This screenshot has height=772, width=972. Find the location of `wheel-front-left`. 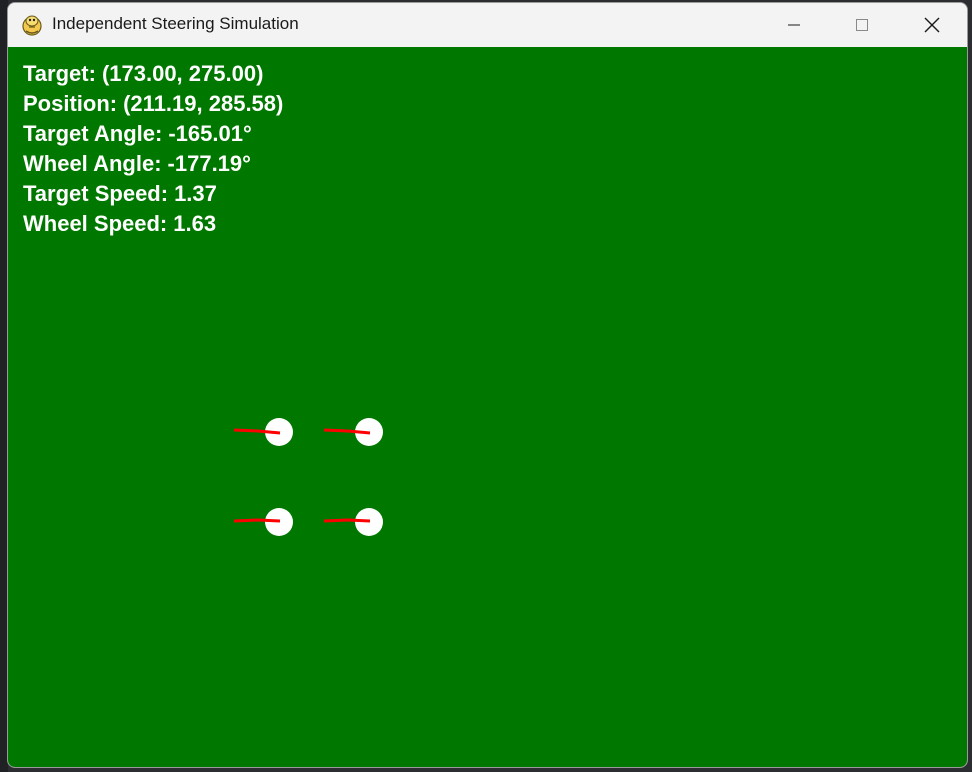

wheel-front-left is located at coordinates (263, 432).